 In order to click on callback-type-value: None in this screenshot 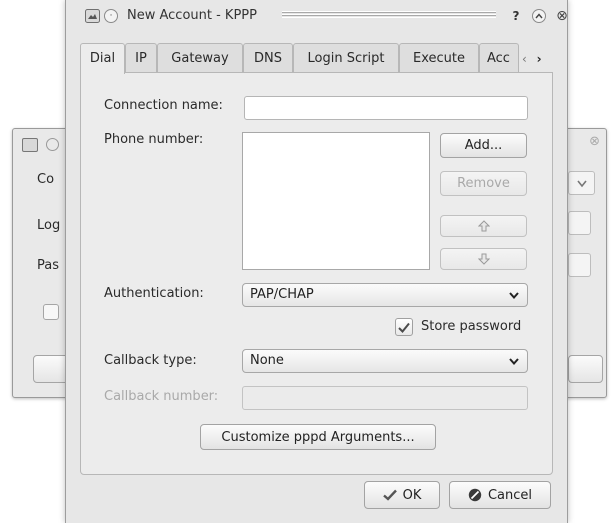, I will do `click(267, 360)`.